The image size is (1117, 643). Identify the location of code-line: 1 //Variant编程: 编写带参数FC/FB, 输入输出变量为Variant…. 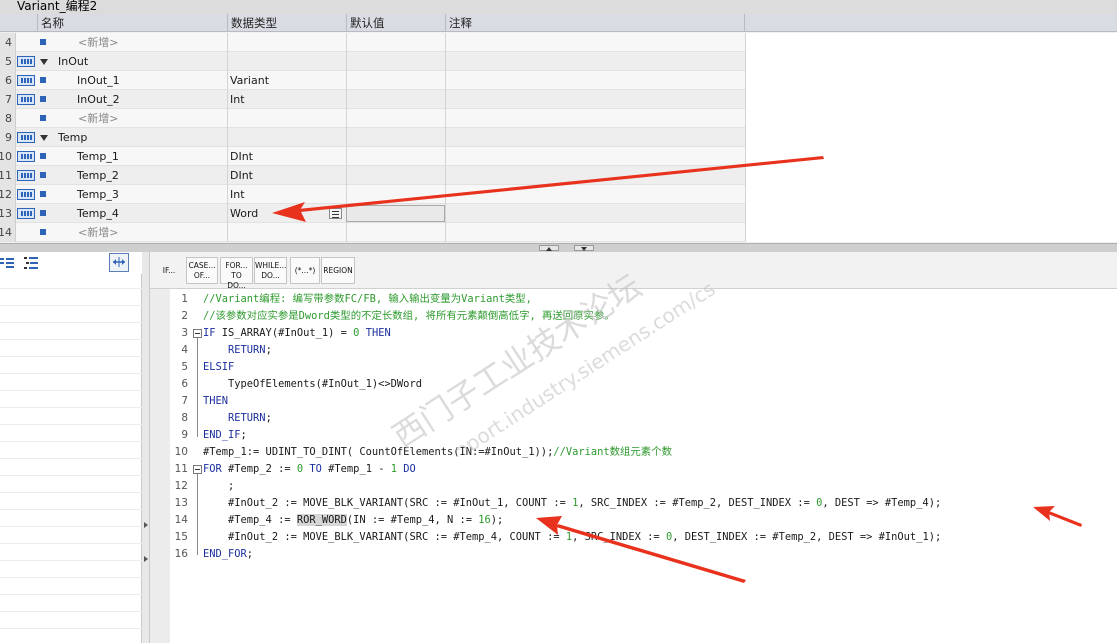
(633, 299).